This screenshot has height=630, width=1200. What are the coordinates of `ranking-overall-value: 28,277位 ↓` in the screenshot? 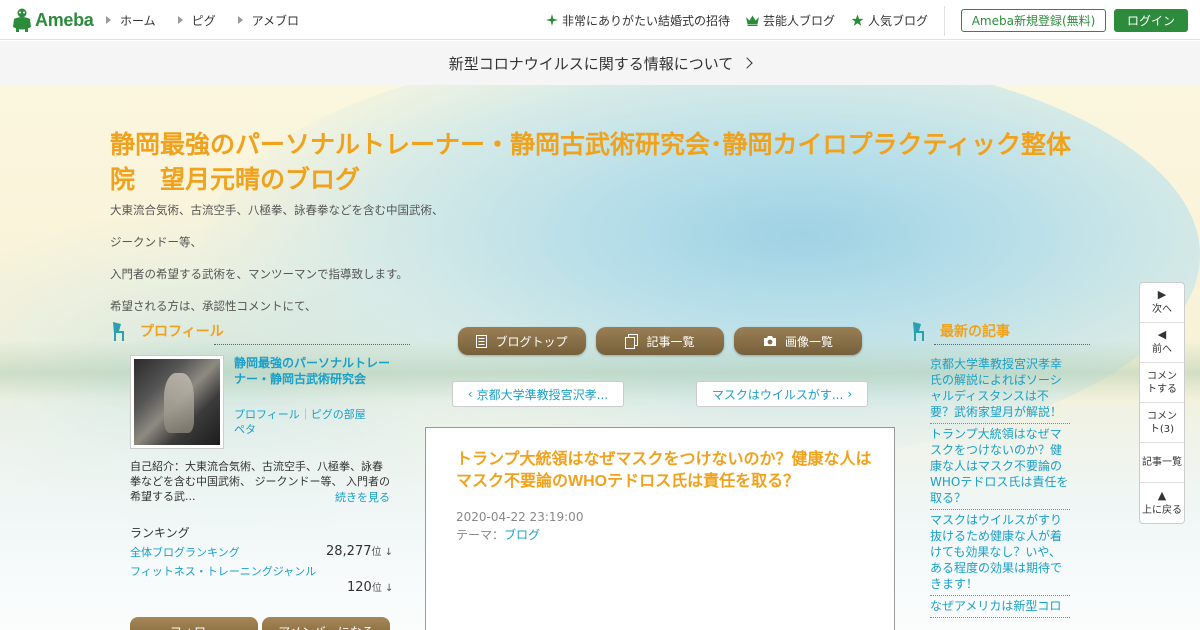 It's located at (359, 551).